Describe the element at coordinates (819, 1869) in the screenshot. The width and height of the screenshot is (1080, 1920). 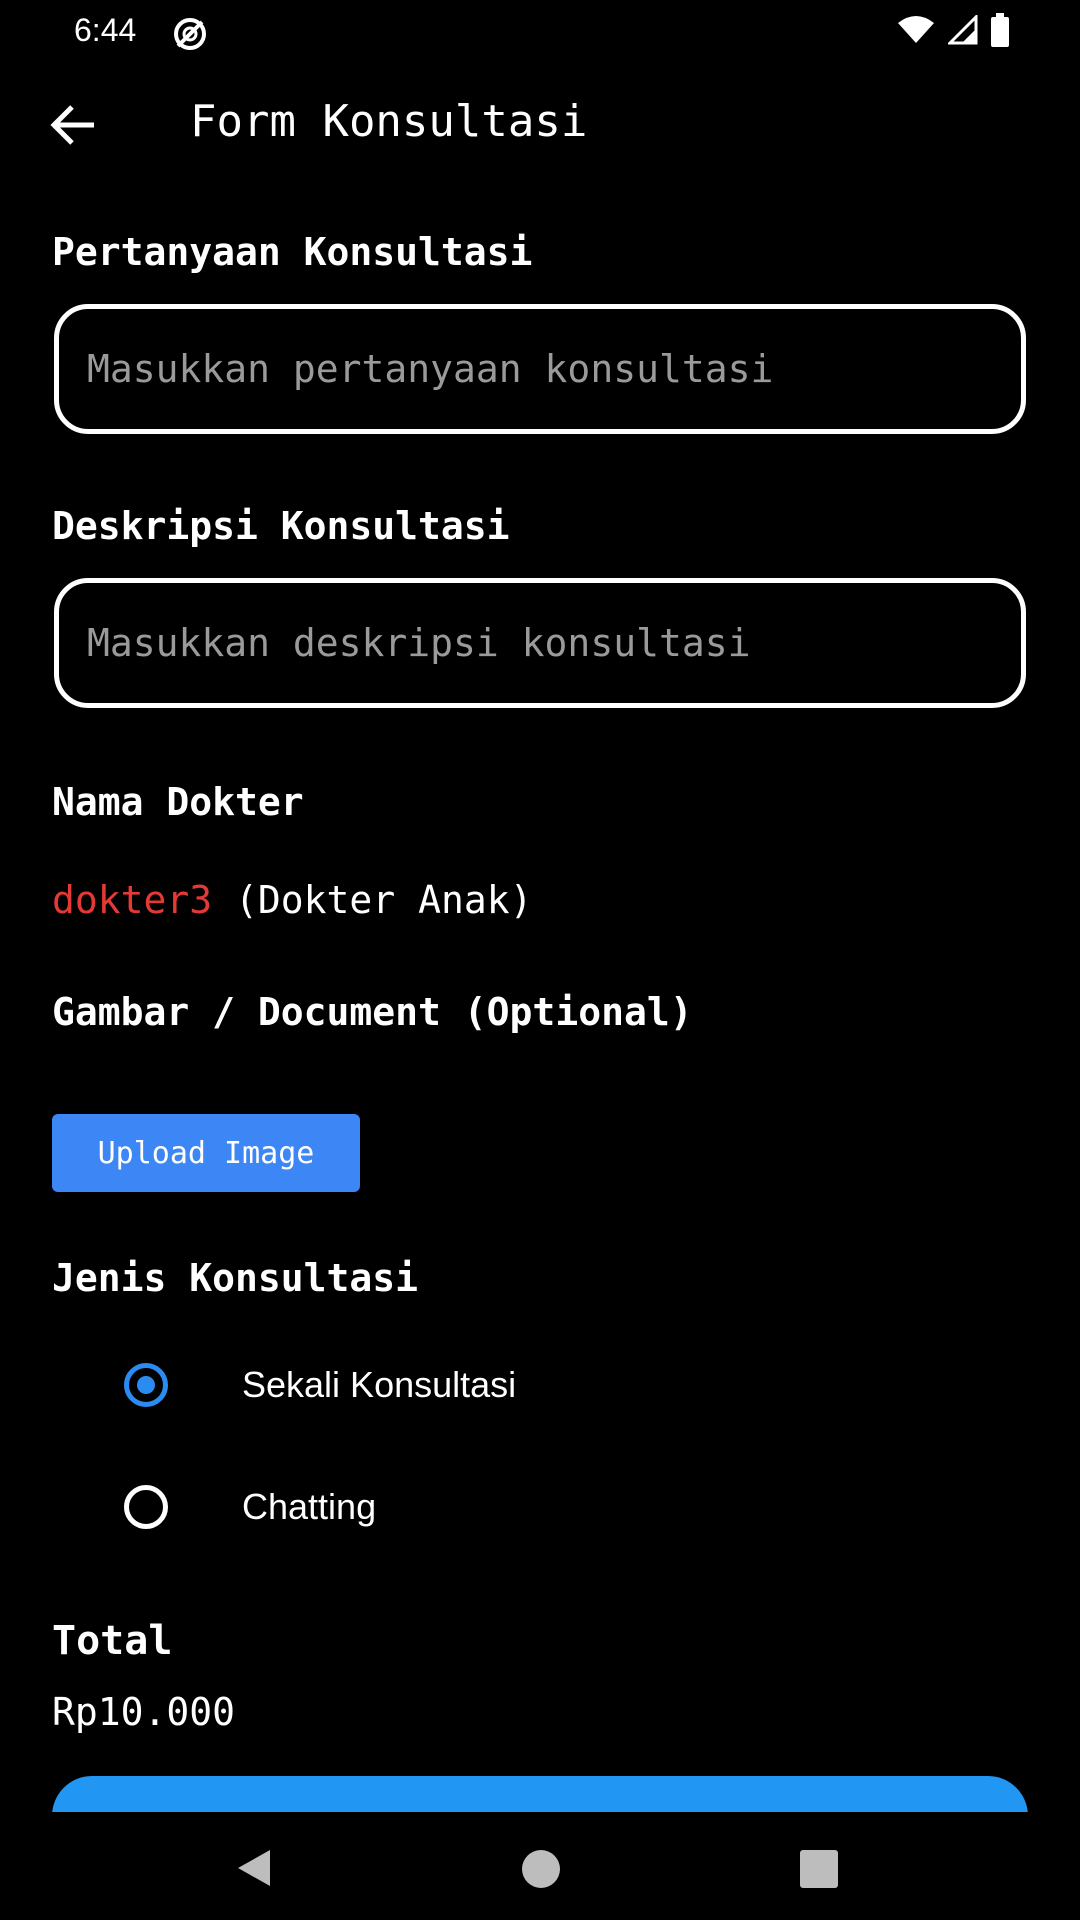
I see `nav-recents-icon` at that location.